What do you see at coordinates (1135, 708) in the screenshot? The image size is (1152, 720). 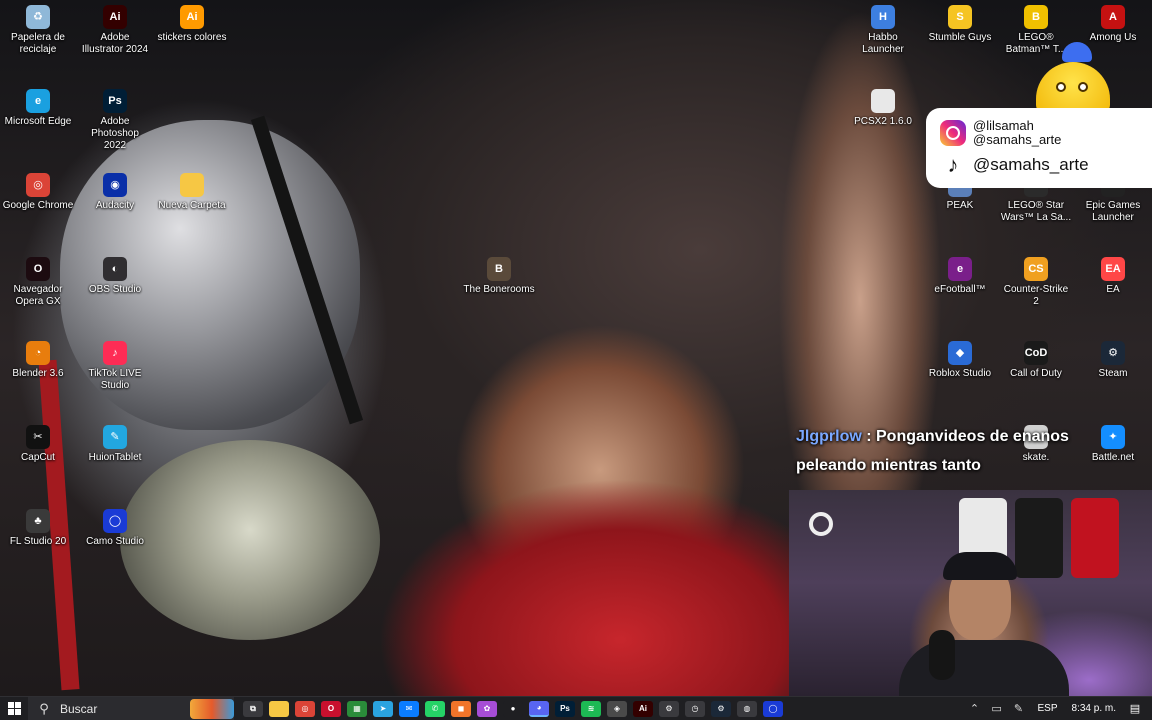 I see `notification-icon: ▤` at bounding box center [1135, 708].